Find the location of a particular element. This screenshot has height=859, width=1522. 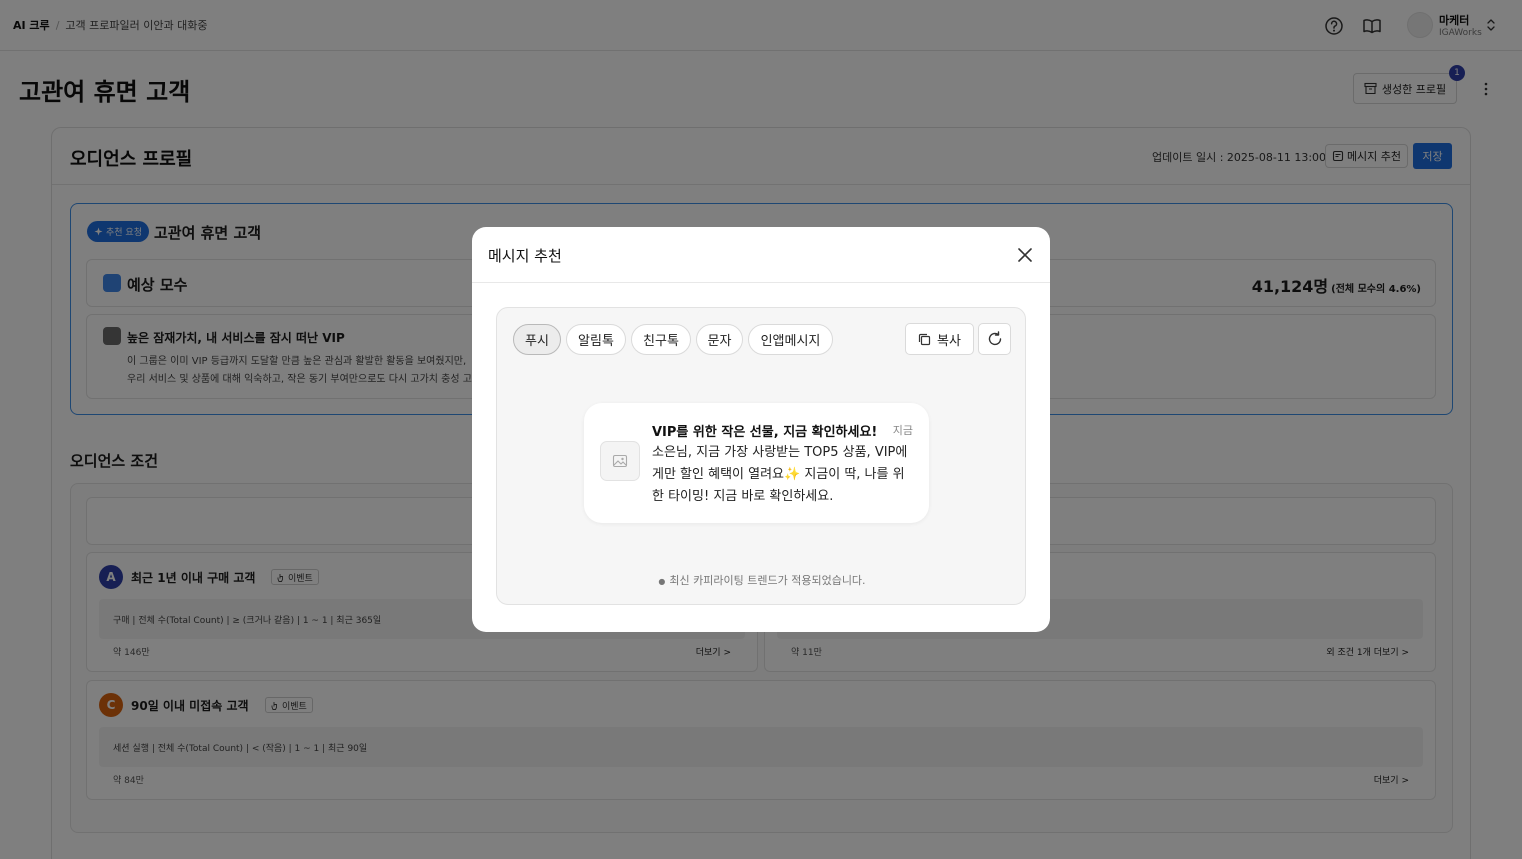

image-icon is located at coordinates (620, 461).